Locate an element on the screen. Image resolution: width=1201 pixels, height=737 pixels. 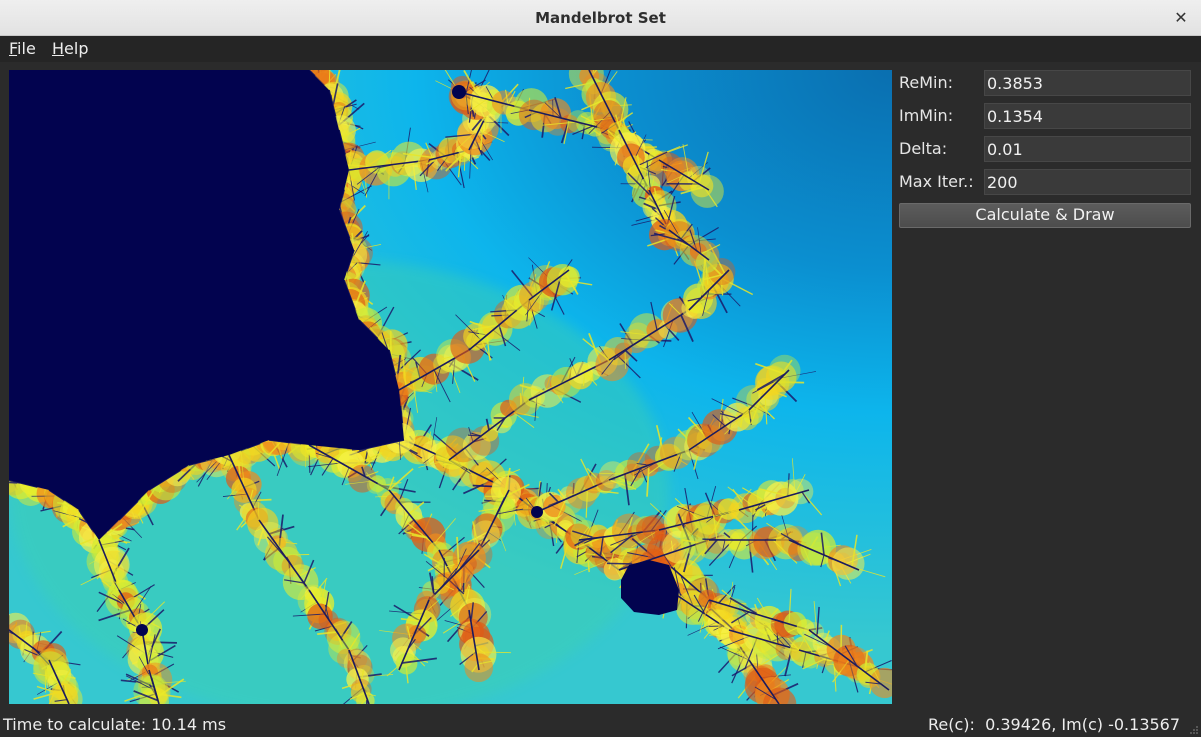
menu-file-label: ile is located at coordinates (26, 48).